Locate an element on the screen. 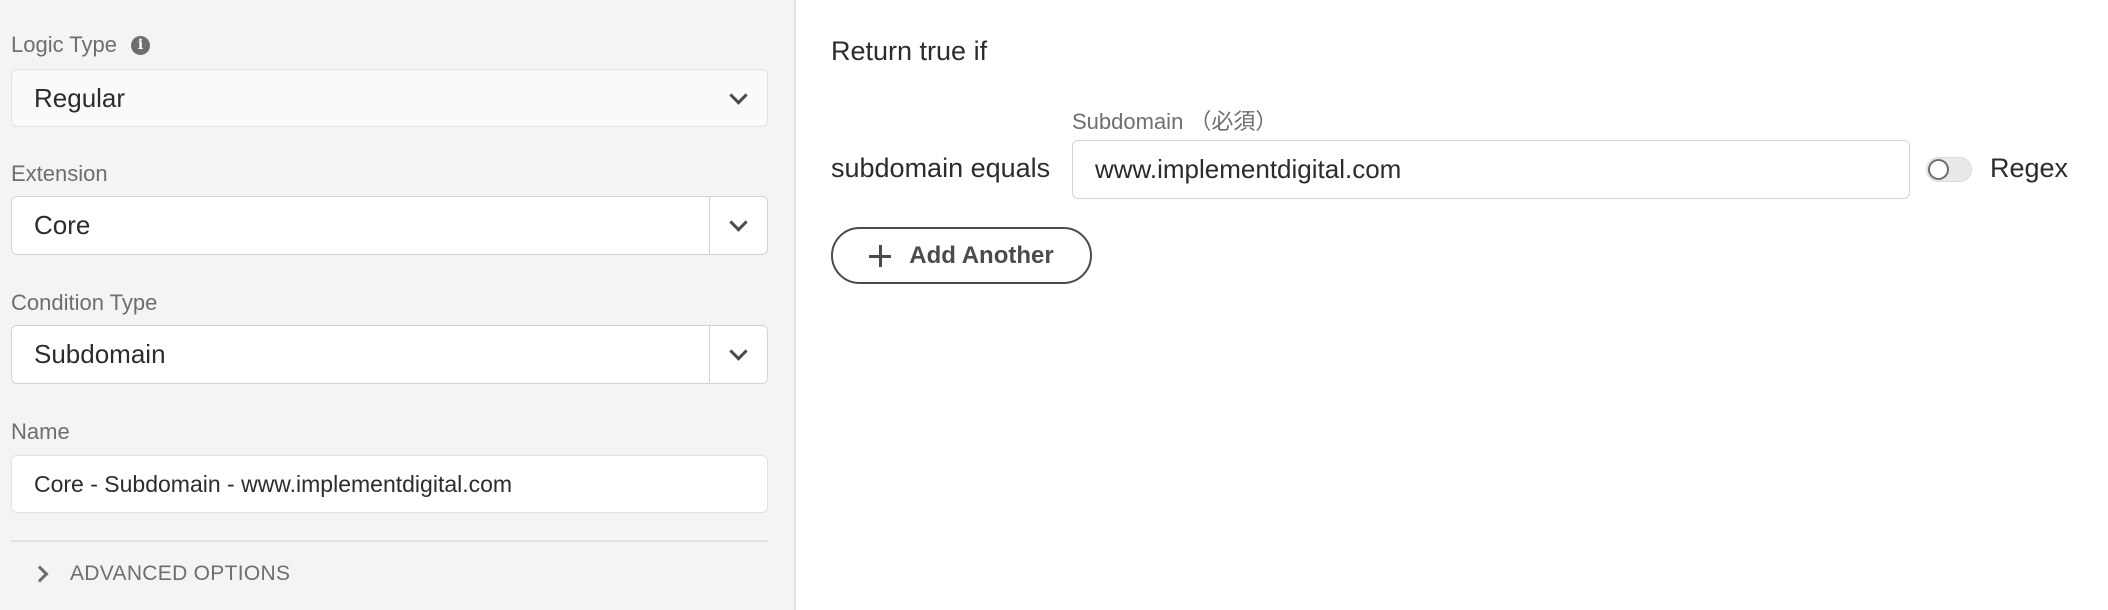 This screenshot has height=610, width=2108. regex-label: Regex is located at coordinates (2029, 168).